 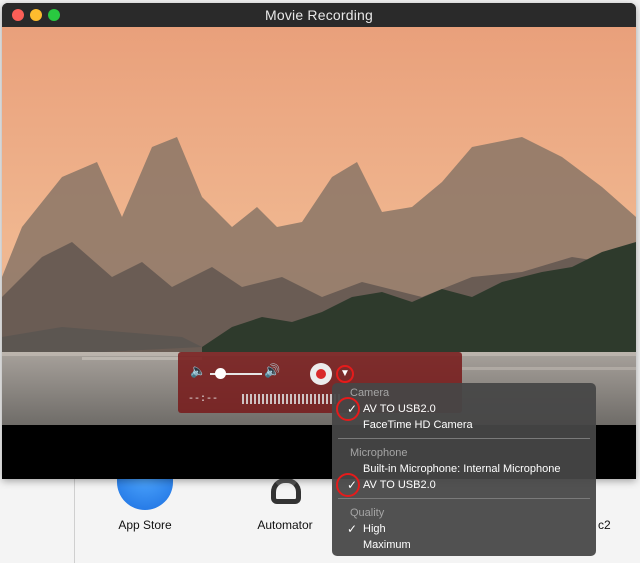 I want to click on volume-slider-knob, so click(x=221, y=373).